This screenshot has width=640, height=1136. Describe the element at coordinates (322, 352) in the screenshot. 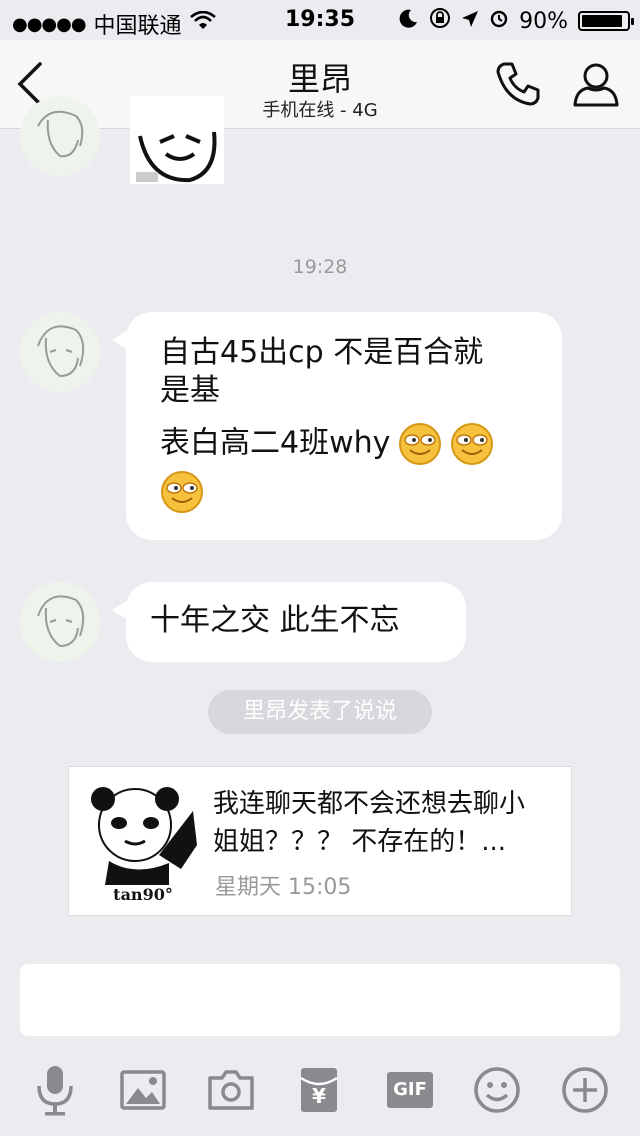

I see `message-text: 自古45出cp 不是百合就` at that location.